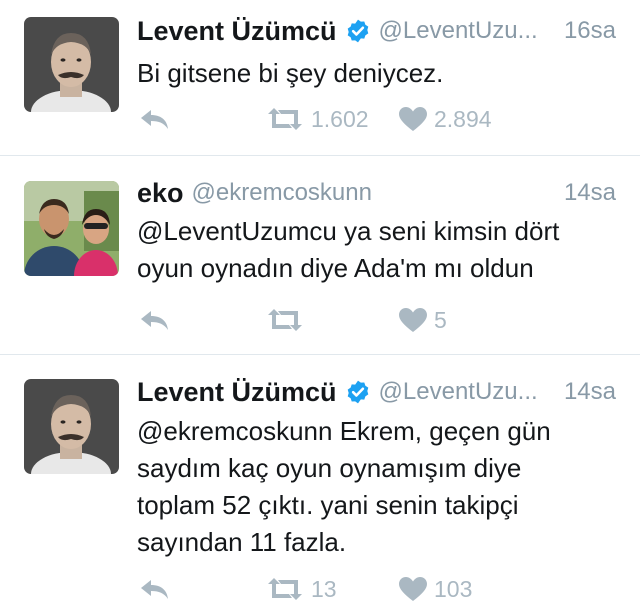 The width and height of the screenshot is (640, 613). Describe the element at coordinates (324, 588) in the screenshot. I see `retweet-count: 13` at that location.